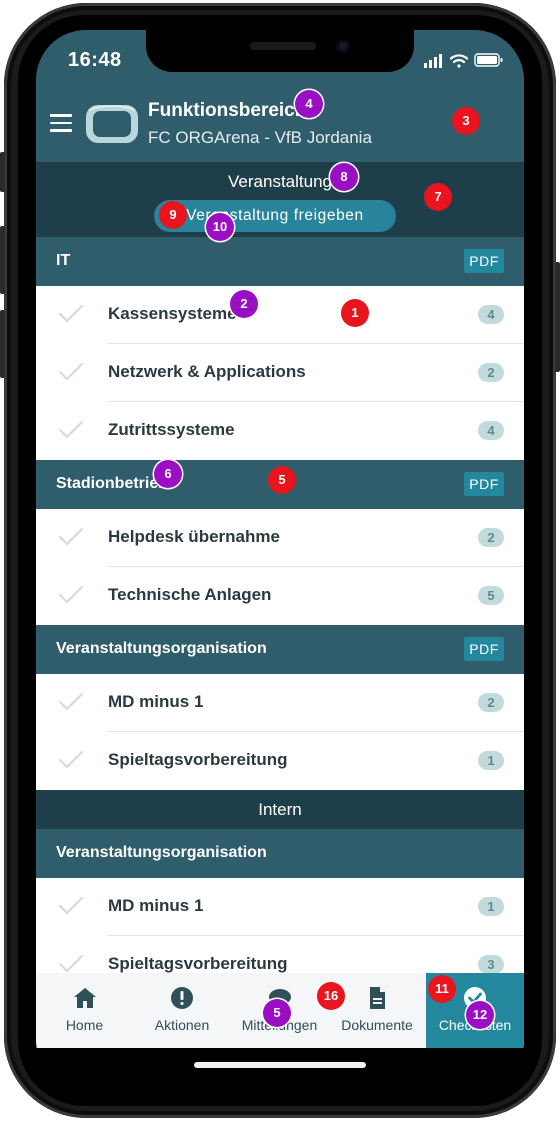  Describe the element at coordinates (280, 596) in the screenshot. I see `checklist-item: Technische Anlagen 5` at that location.